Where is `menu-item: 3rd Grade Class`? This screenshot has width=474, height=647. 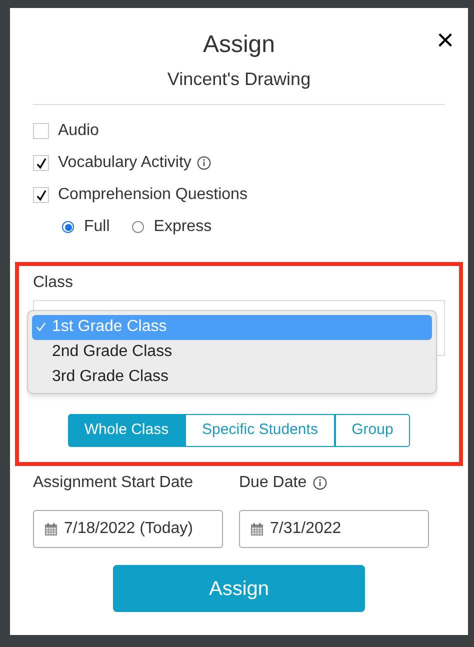
menu-item: 3rd Grade Class is located at coordinates (232, 377).